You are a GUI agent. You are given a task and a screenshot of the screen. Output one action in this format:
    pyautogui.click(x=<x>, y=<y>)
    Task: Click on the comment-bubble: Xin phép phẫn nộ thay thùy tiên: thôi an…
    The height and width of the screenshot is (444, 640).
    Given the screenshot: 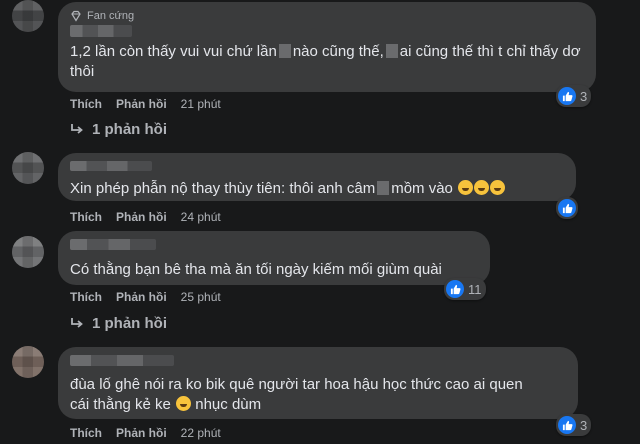 What is the action you would take?
    pyautogui.click(x=317, y=177)
    